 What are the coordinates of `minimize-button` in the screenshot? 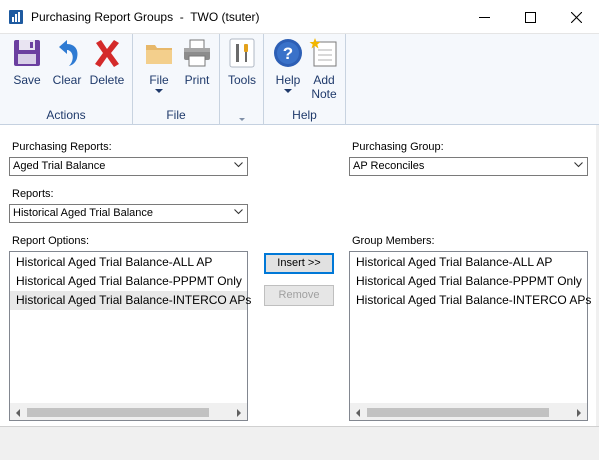 It's located at (484, 17).